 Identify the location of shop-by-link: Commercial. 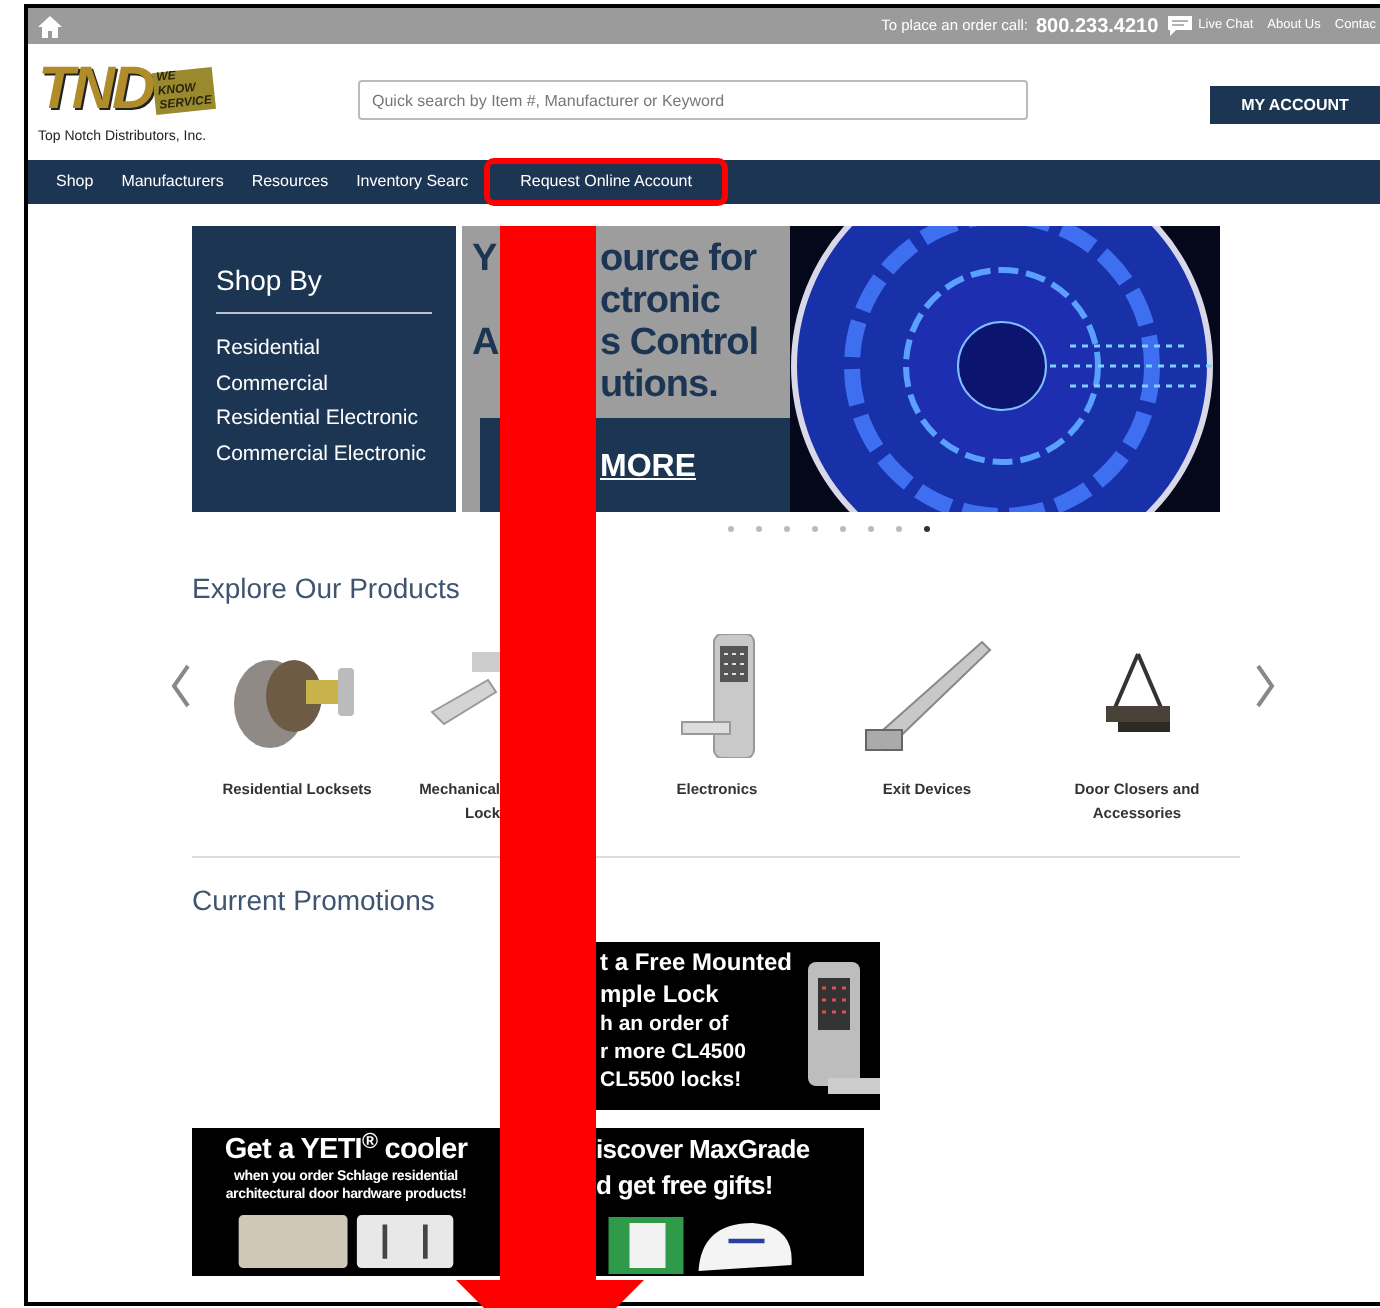
(324, 384).